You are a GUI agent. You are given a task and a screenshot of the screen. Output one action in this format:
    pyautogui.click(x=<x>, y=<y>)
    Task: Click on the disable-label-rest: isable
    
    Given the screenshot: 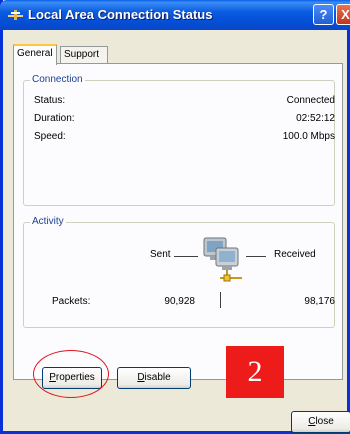 What is the action you would take?
    pyautogui.click(x=157, y=377)
    